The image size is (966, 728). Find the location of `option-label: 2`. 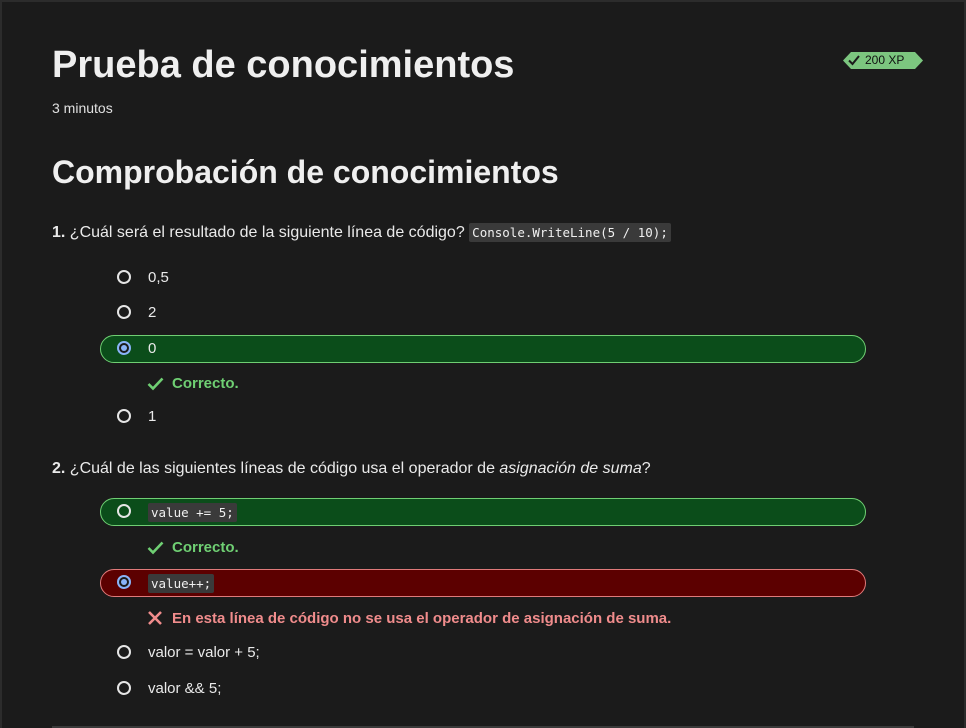

option-label: 2 is located at coordinates (152, 312).